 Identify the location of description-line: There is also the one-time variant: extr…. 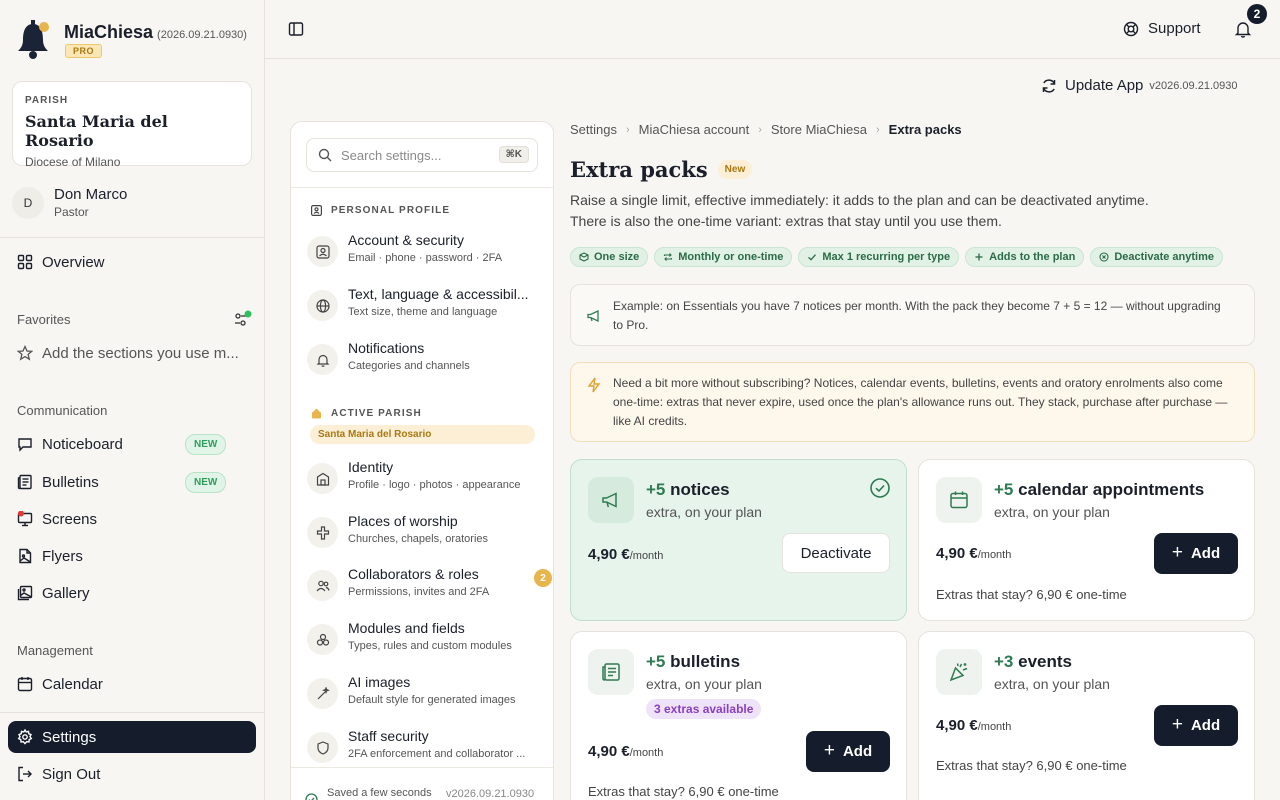
(786, 221).